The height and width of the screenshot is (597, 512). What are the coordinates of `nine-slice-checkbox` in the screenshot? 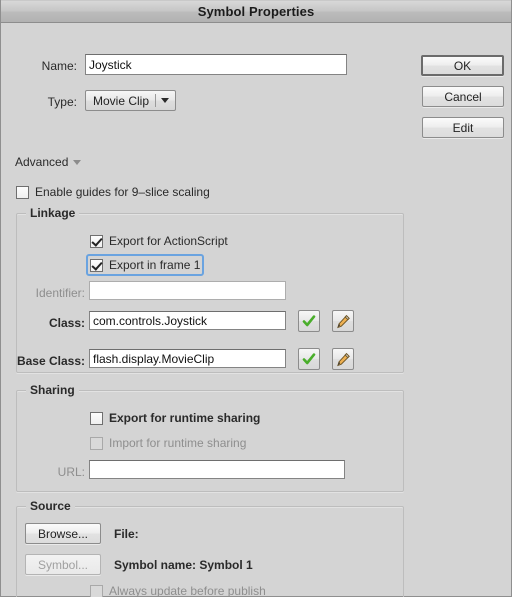 It's located at (22, 192).